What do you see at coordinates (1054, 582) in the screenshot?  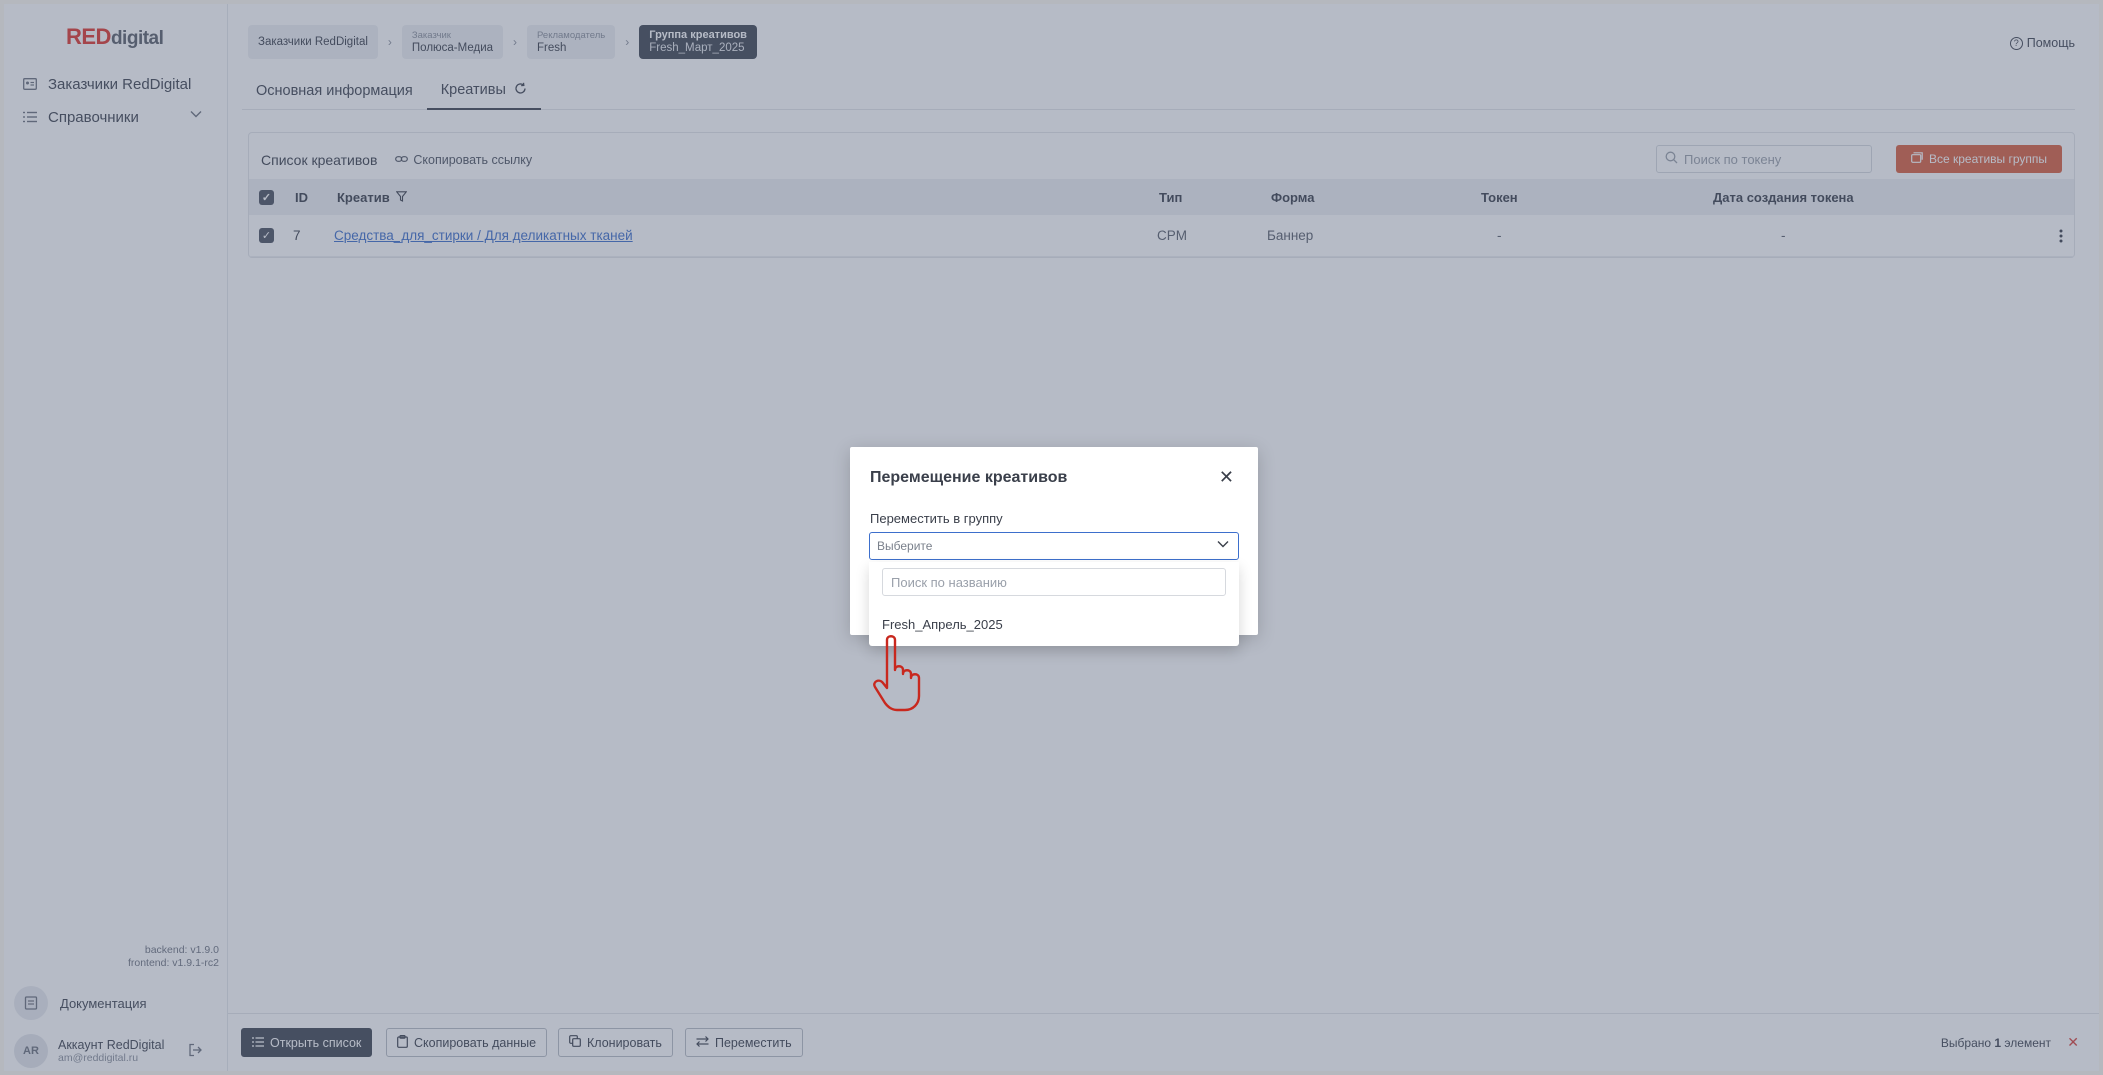 I see `group-search-input: Поиск по названию` at bounding box center [1054, 582].